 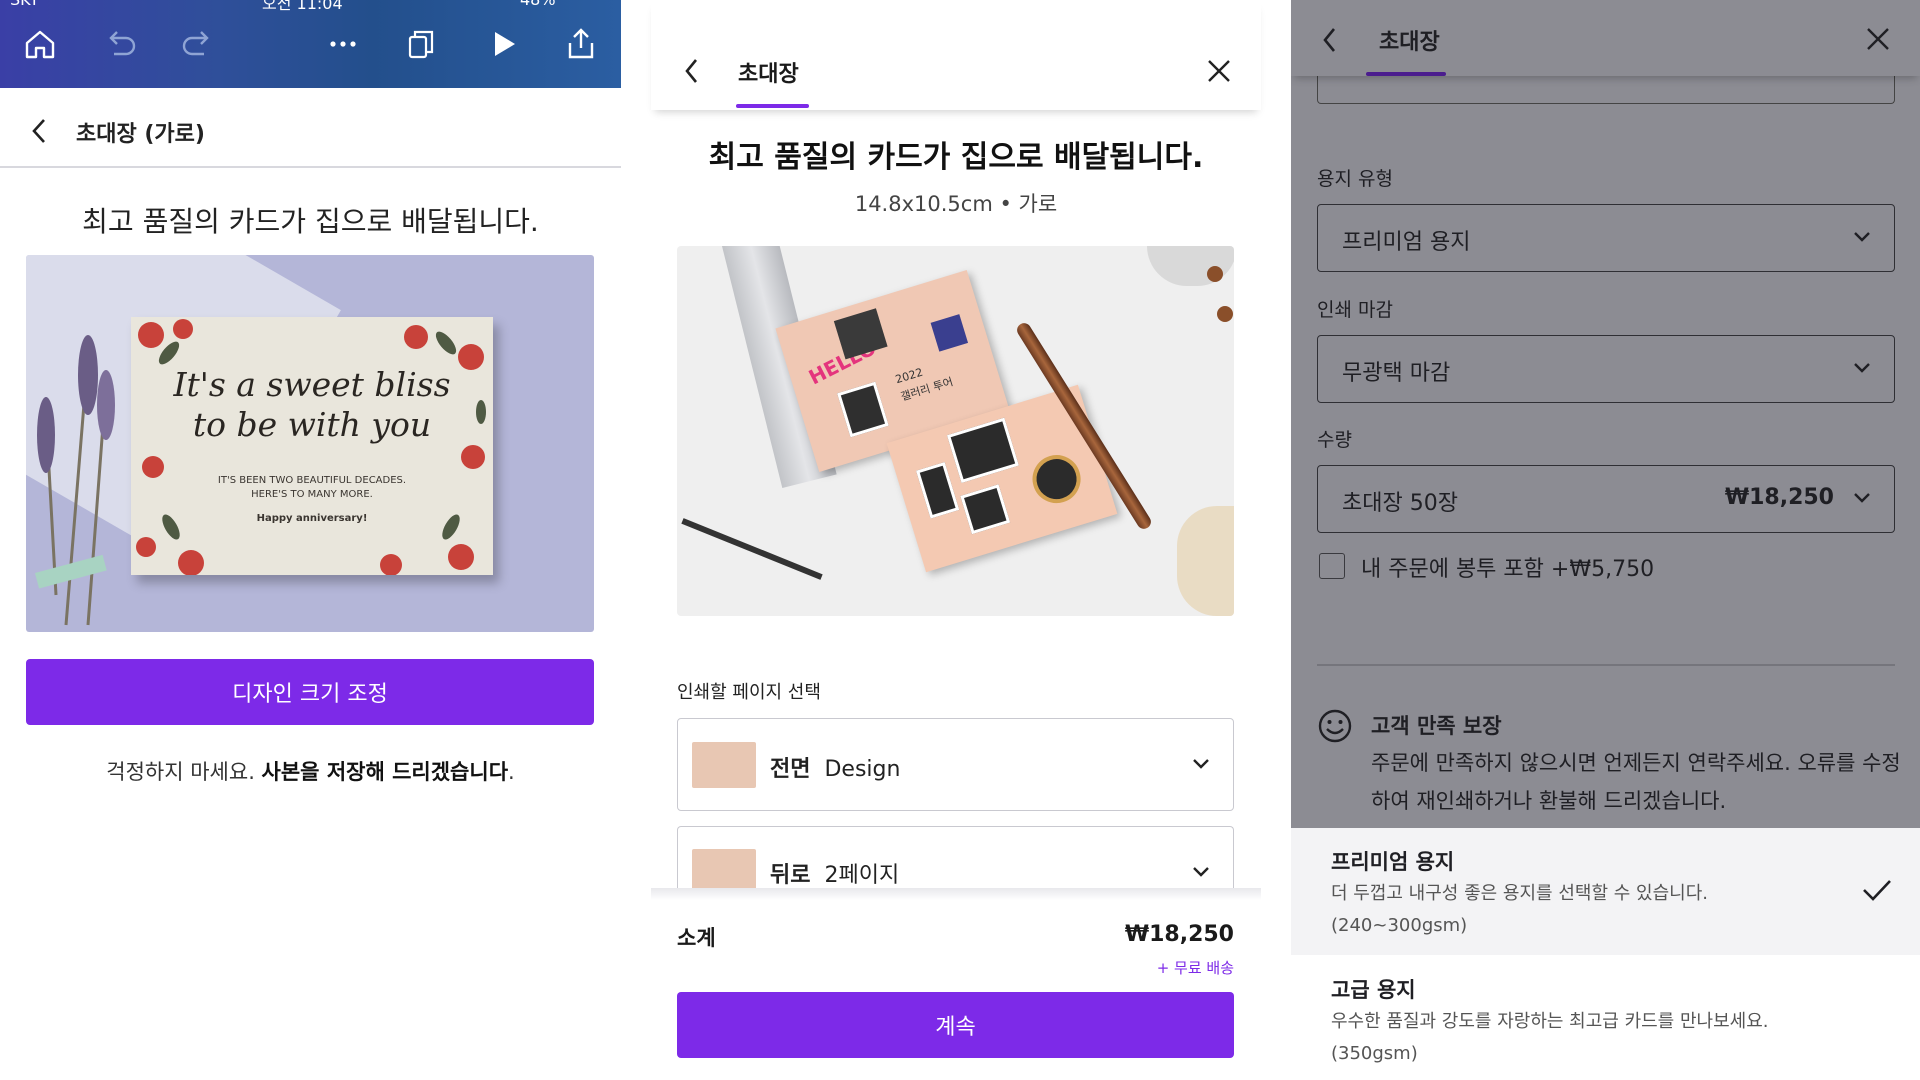 I want to click on quantity-select: 초대장 50장 ₩18,250, so click(x=1606, y=499).